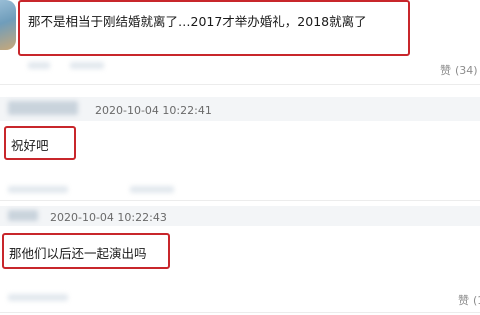  I want to click on like-button: 赞 (34), so click(459, 70).